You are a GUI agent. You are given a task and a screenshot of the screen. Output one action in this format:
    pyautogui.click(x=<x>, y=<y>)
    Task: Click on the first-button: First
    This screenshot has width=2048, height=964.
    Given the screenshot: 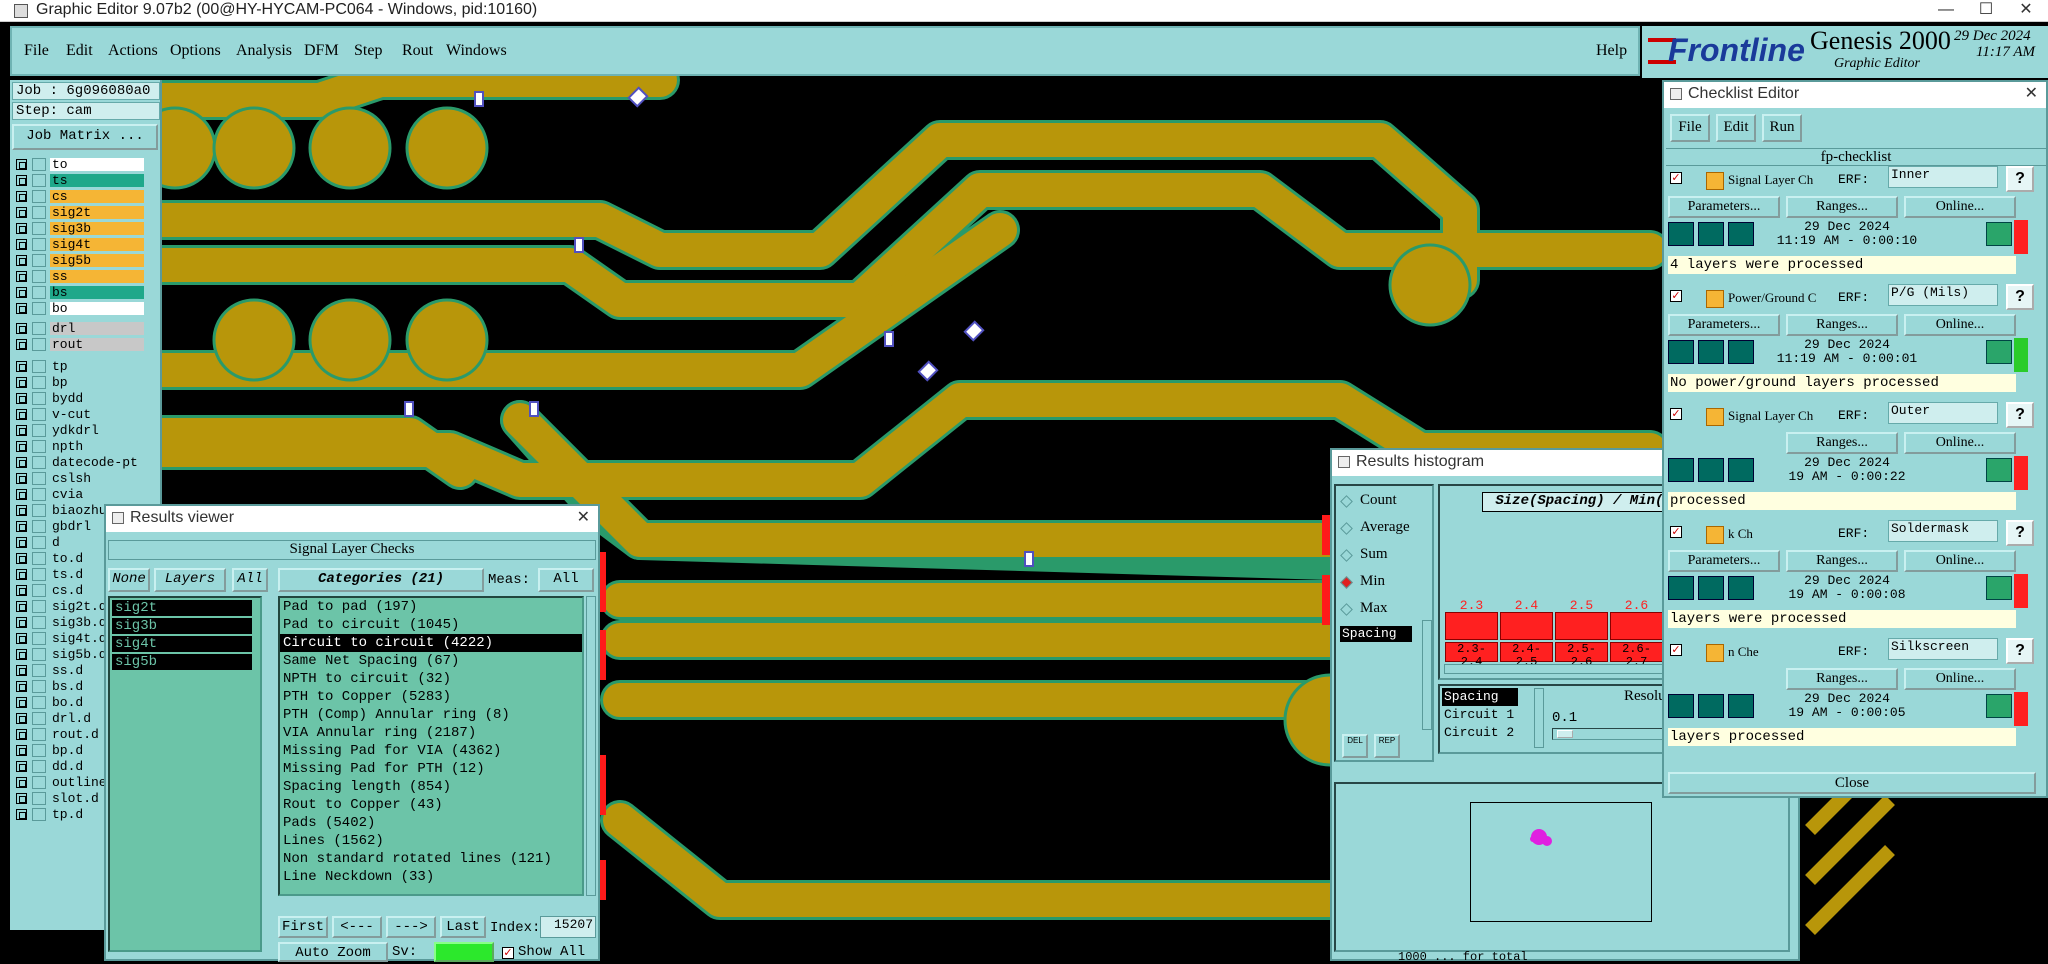 What is the action you would take?
    pyautogui.click(x=303, y=927)
    